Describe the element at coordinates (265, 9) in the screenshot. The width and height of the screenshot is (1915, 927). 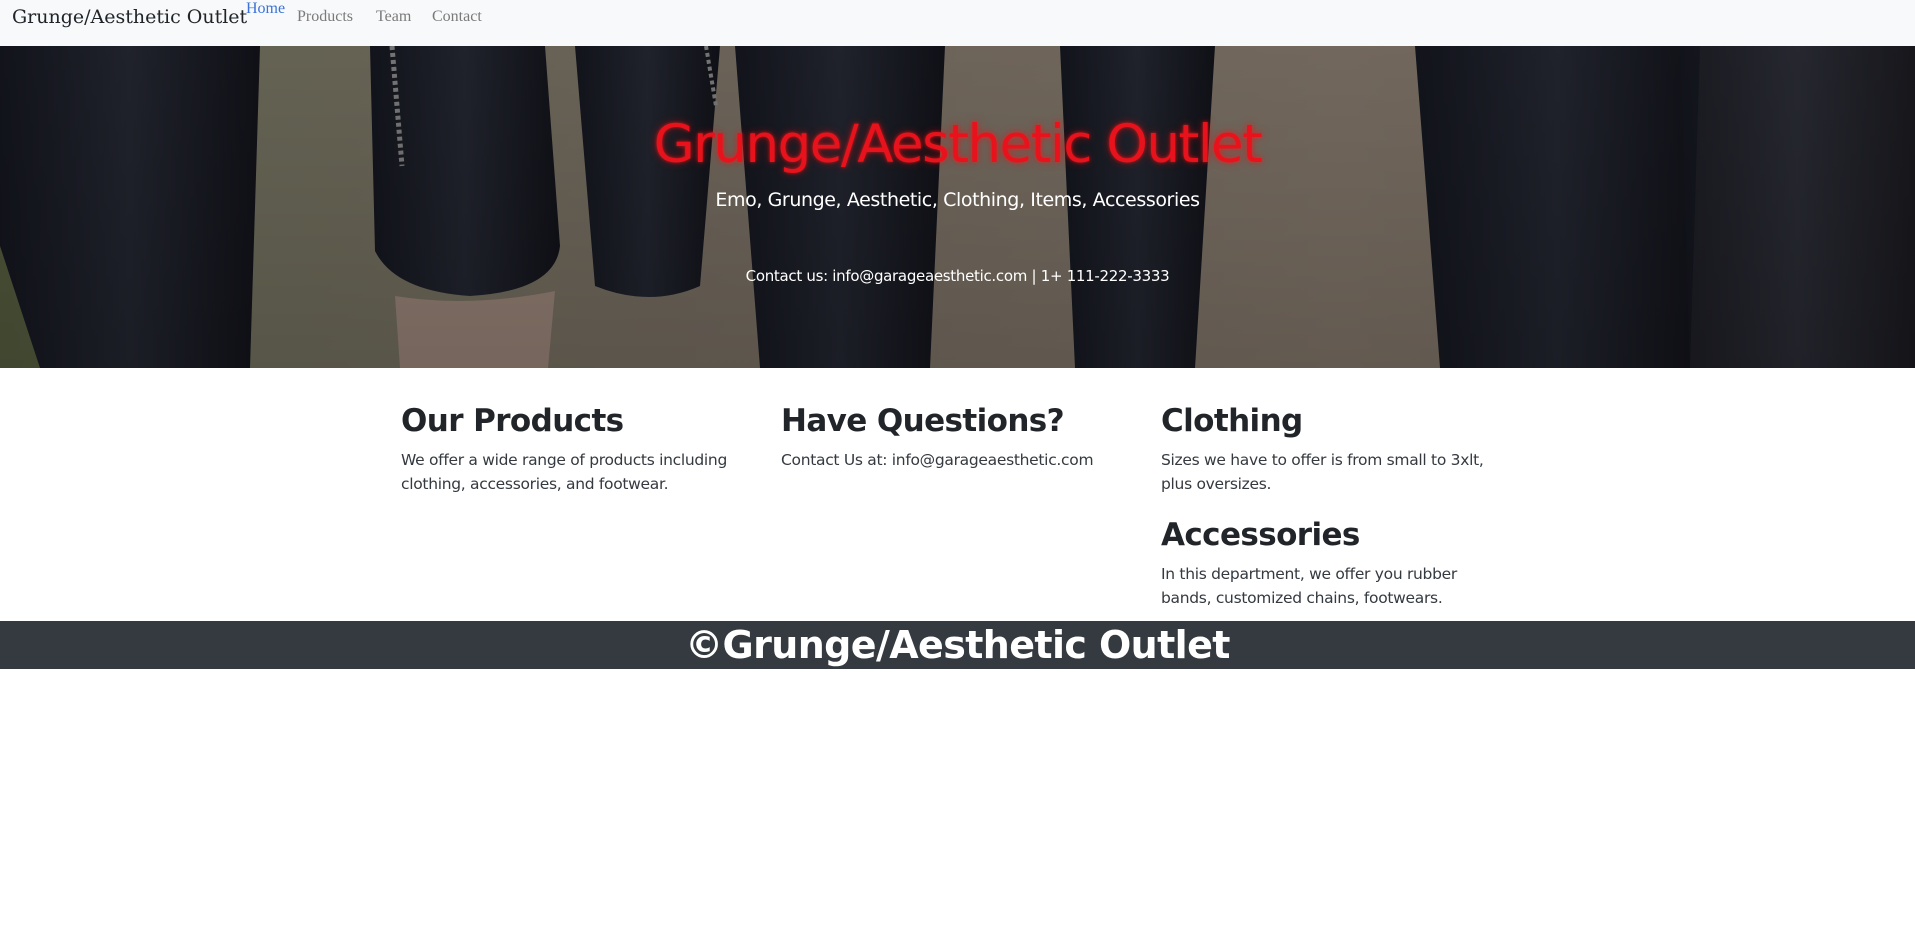
I see `nav-link-home: Home` at that location.